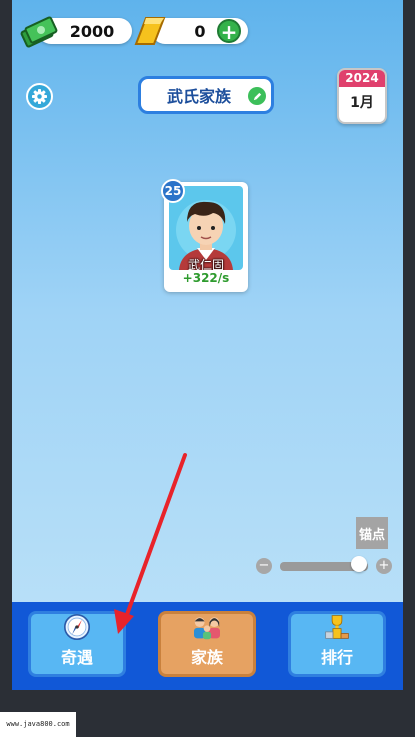 The image size is (415, 737). I want to click on character-name: 武仁固, so click(205, 264).